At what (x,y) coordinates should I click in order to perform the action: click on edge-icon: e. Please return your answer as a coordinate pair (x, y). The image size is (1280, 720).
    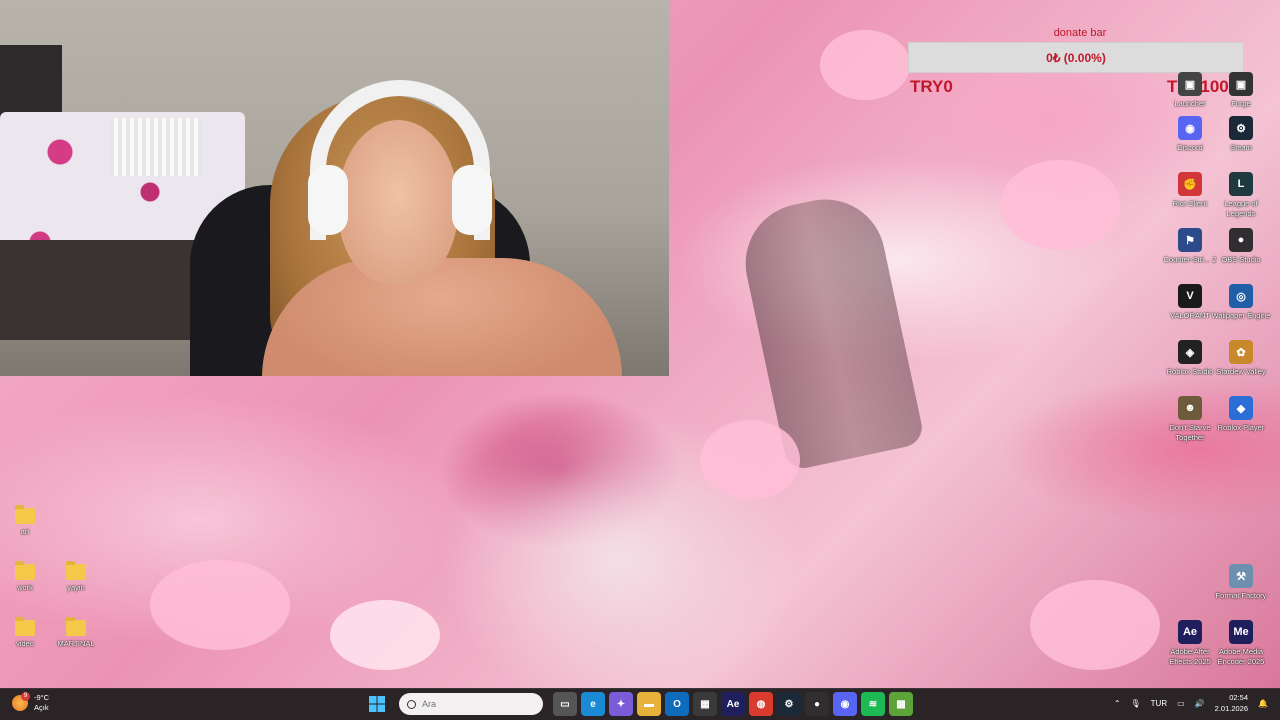
    Looking at the image, I should click on (593, 704).